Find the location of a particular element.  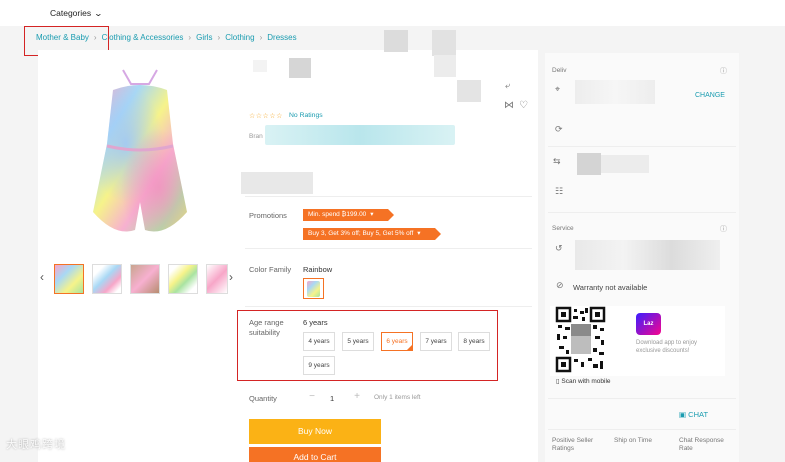

heart-icon: ♡ is located at coordinates (523, 105).